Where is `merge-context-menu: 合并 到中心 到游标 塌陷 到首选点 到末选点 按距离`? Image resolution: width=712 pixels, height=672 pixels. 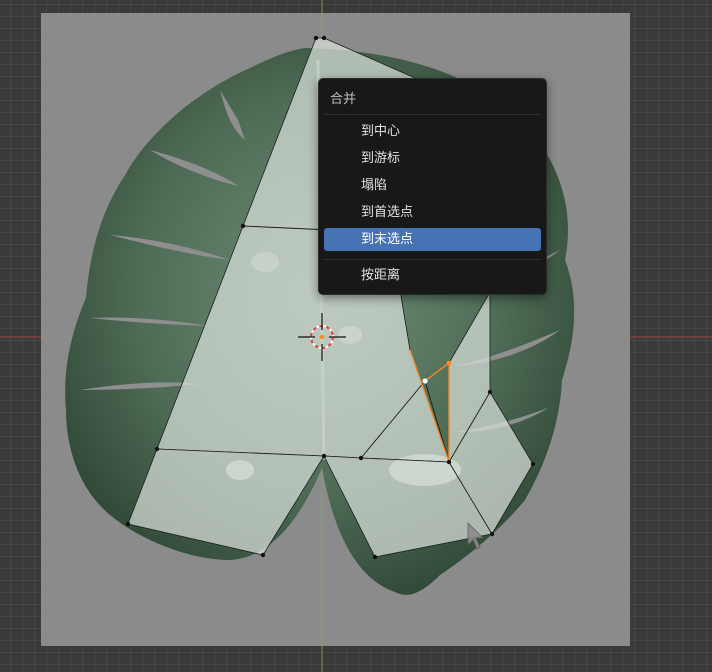 merge-context-menu: 合并 到中心 到游标 塌陷 到首选点 到末选点 按距离 is located at coordinates (432, 186).